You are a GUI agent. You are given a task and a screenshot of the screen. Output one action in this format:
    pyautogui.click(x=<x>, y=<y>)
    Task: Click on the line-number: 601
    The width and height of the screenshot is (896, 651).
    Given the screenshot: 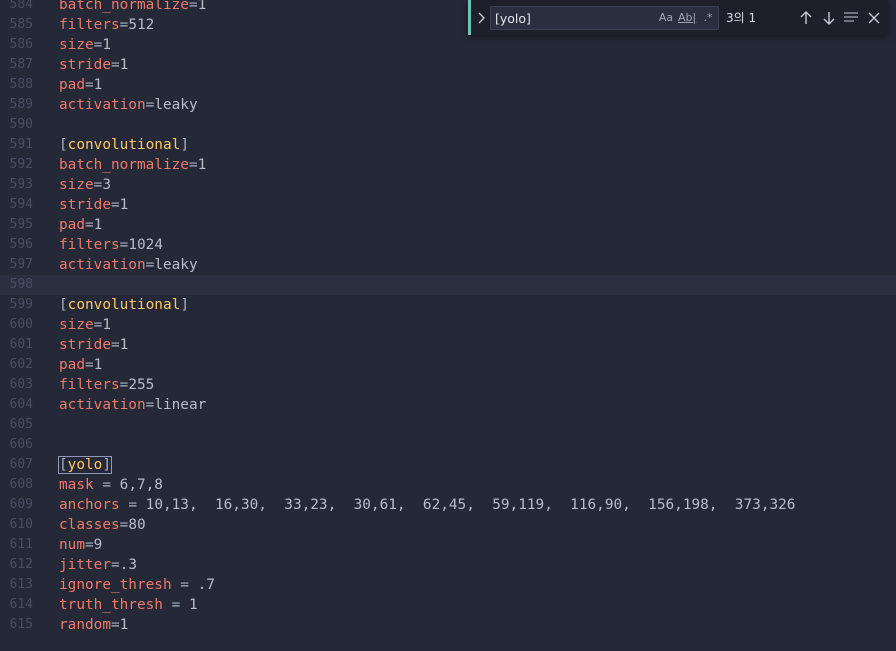 What is the action you would take?
    pyautogui.click(x=21, y=344)
    